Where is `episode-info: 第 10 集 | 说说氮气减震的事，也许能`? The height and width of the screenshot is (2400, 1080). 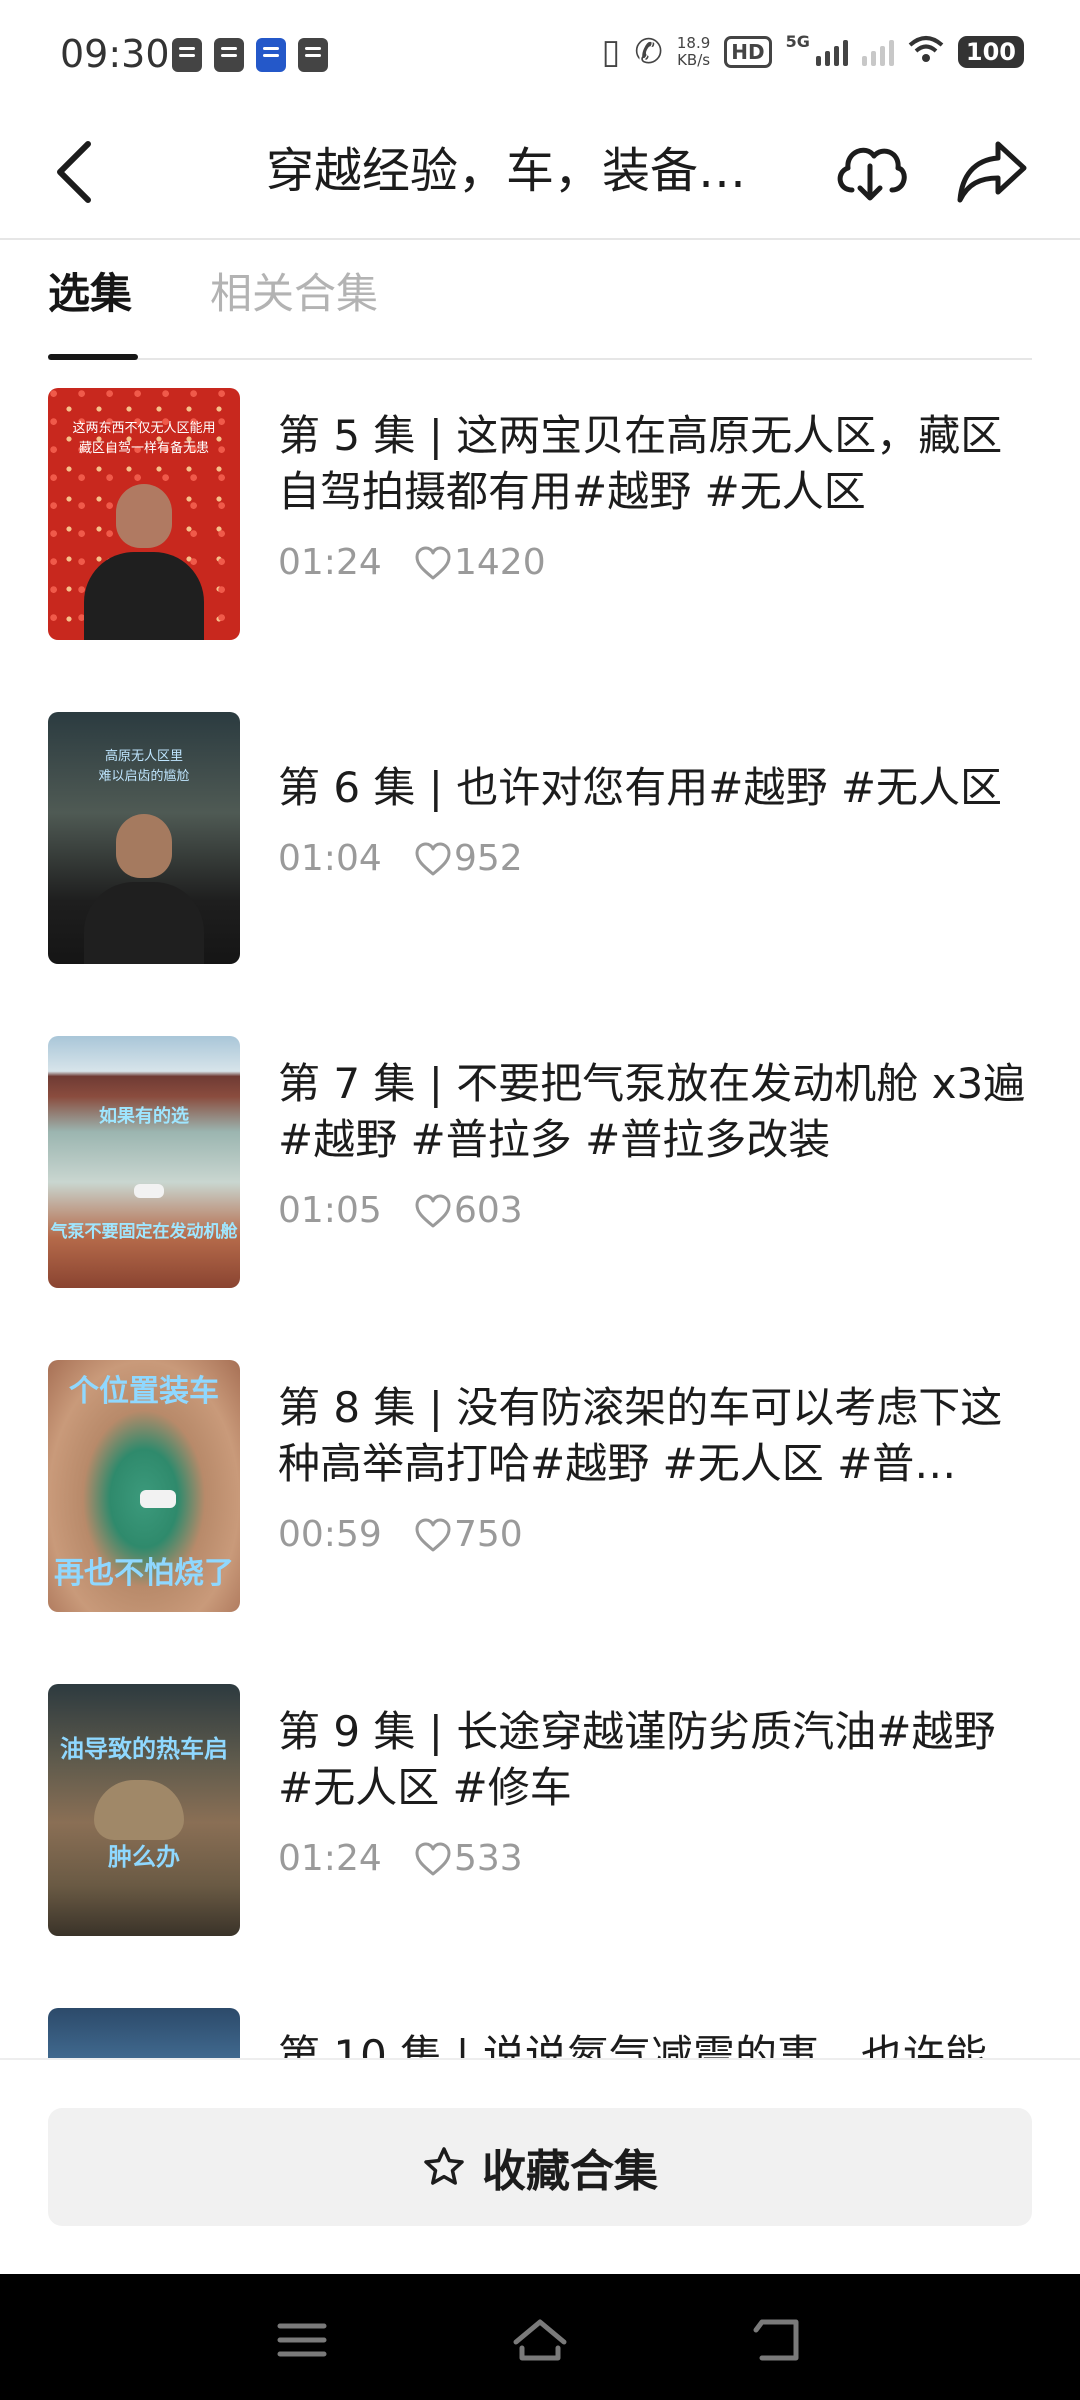 episode-info: 第 10 集 | 说说氮气减震的事，也许能 is located at coordinates (658, 2043).